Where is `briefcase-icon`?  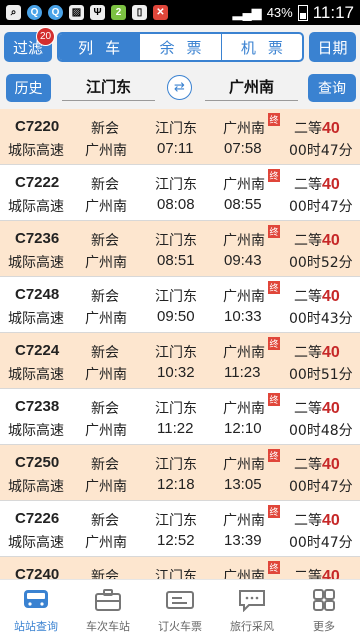 briefcase-icon is located at coordinates (108, 600).